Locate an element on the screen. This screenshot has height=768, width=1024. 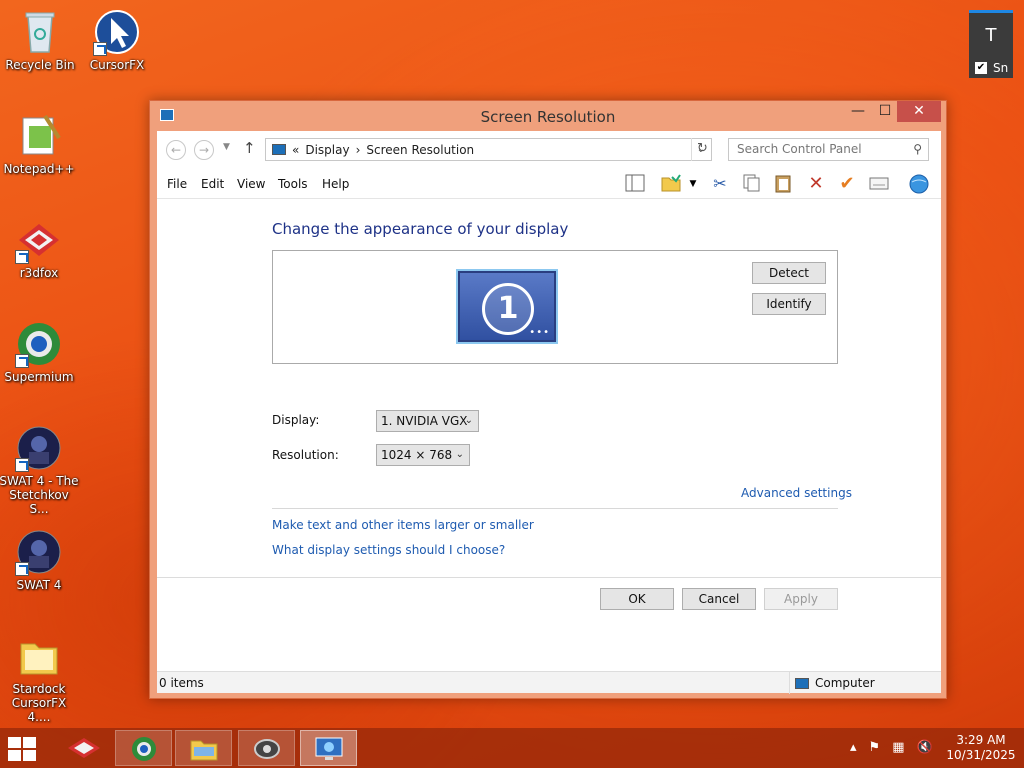
taskbar-clock: 3:29 AM 10/31/2025 is located at coordinates (981, 748).